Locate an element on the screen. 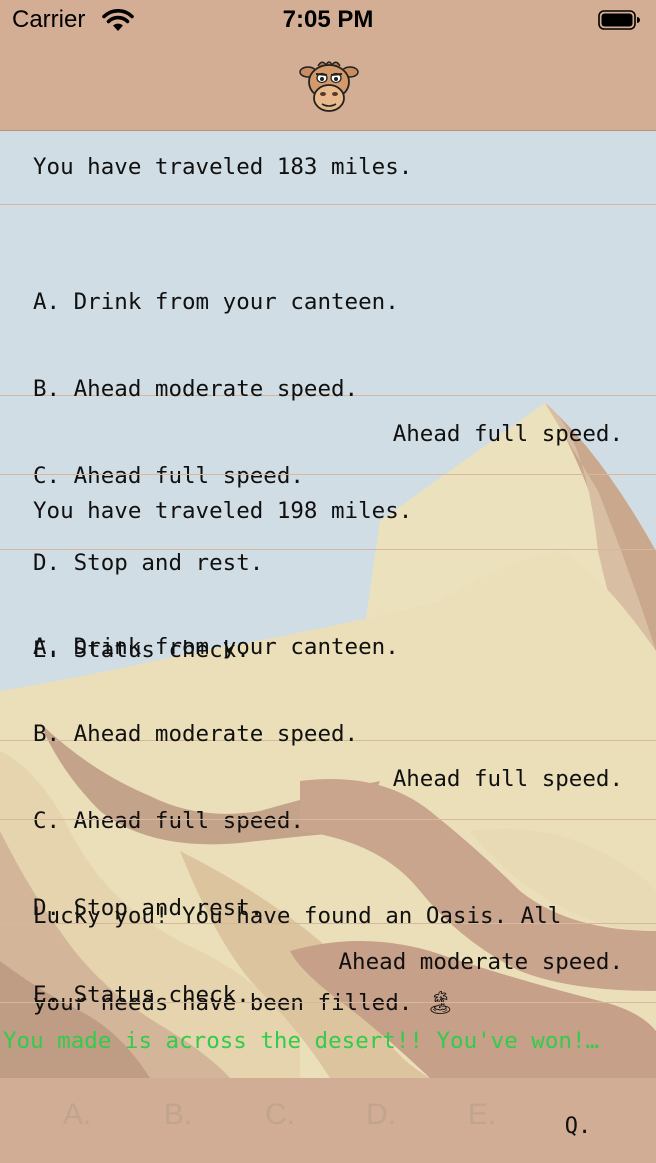 The width and height of the screenshot is (656, 1163). message-row: Ahead moderate speed. is located at coordinates (328, 963).